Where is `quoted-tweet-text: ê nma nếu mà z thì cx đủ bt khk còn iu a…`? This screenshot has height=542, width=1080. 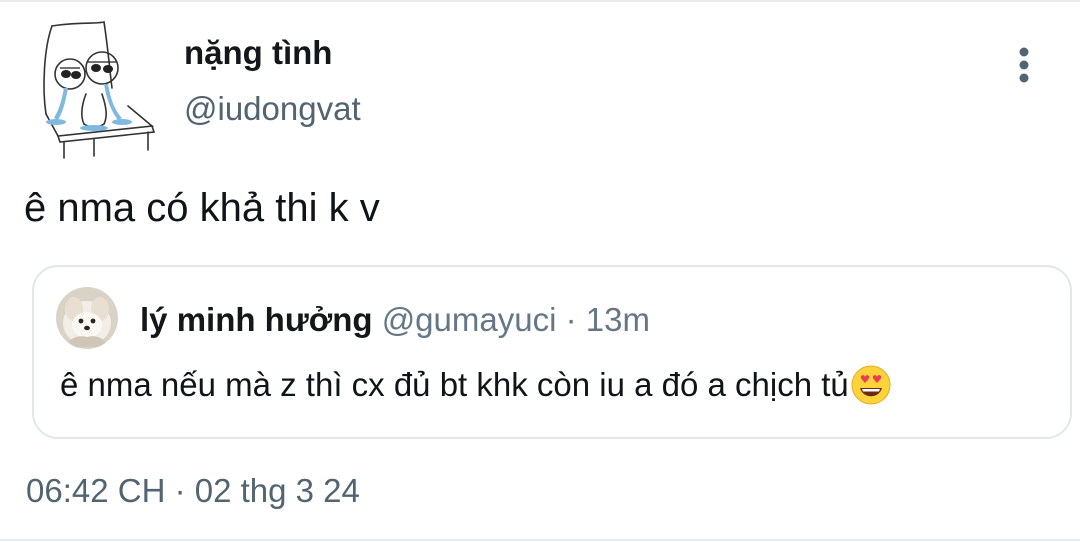
quoted-tweet-text: ê nma nếu mà z thì cx đủ bt khk còn iu a… is located at coordinates (454, 384).